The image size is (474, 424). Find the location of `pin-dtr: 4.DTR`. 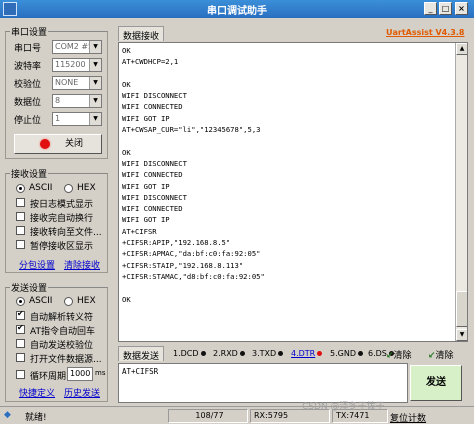

pin-dtr: 4.DTR is located at coordinates (307, 353).